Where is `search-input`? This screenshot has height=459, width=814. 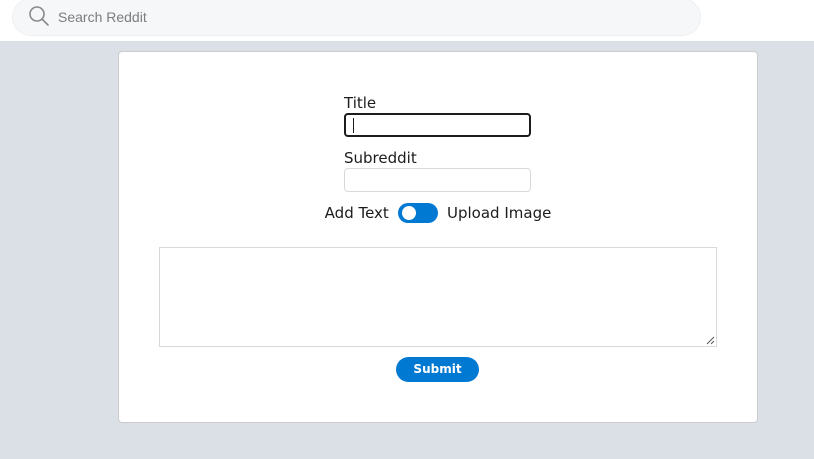
search-input is located at coordinates (358, 17).